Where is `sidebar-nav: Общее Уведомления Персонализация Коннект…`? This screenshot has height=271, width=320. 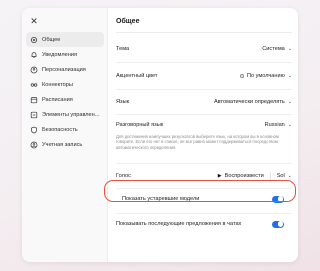 sidebar-nav: Общее Уведомления Персонализация Коннект… is located at coordinates (65, 92).